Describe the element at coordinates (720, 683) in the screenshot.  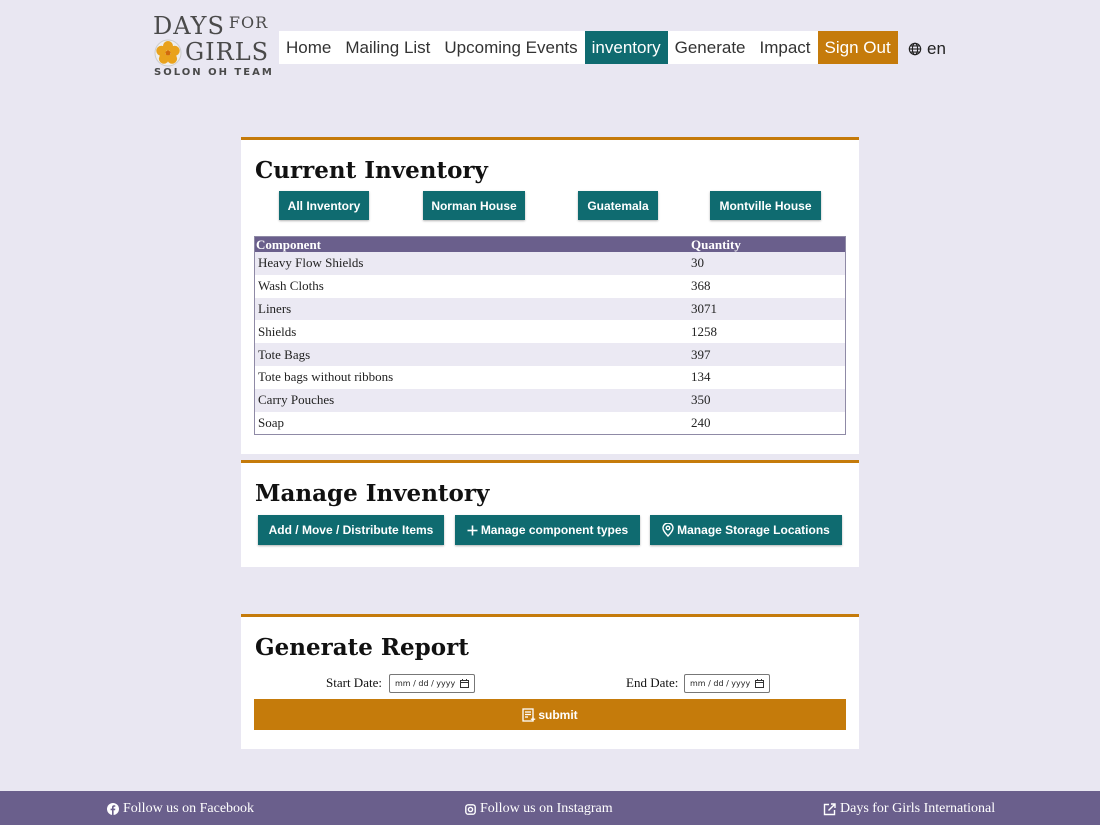
I see `end-date-placeholder: mm / dd / yyyy` at that location.